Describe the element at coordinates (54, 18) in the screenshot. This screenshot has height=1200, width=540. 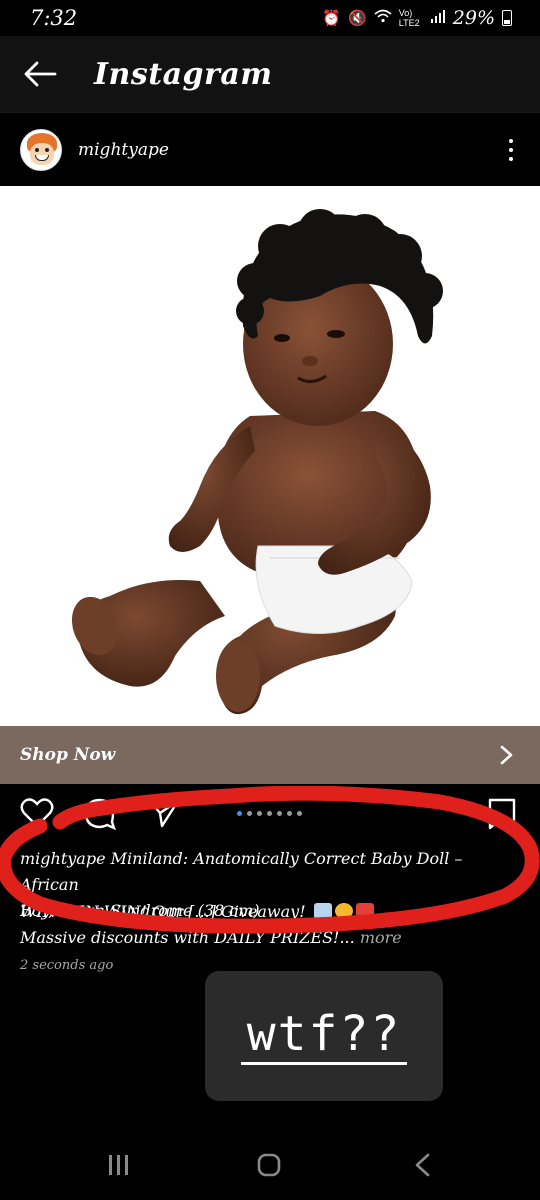
I see `status-time: 7:32` at that location.